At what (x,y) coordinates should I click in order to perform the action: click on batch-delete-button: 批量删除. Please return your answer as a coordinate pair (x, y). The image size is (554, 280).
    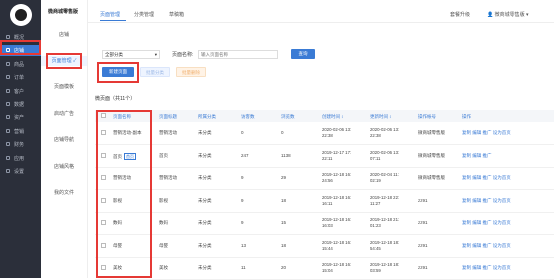
    Looking at the image, I should click on (191, 72).